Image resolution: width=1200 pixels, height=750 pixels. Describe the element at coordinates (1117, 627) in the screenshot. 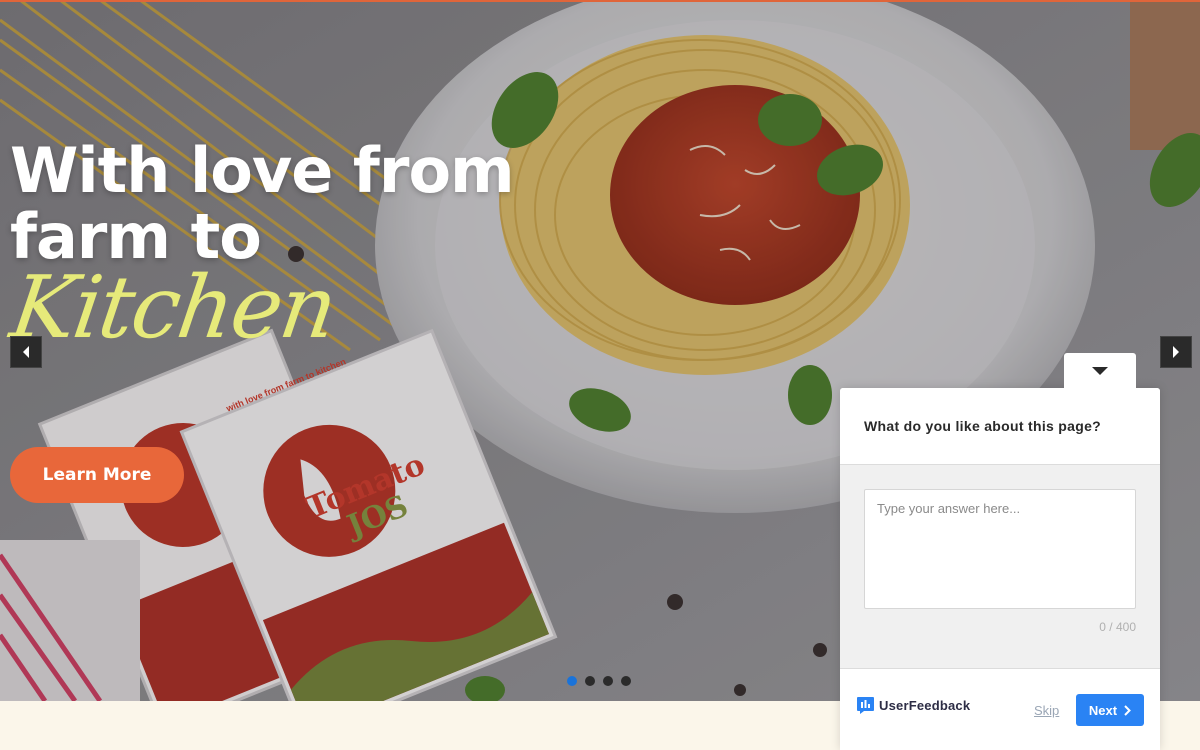

I see `feedback-char-counter: 0 / 400` at that location.